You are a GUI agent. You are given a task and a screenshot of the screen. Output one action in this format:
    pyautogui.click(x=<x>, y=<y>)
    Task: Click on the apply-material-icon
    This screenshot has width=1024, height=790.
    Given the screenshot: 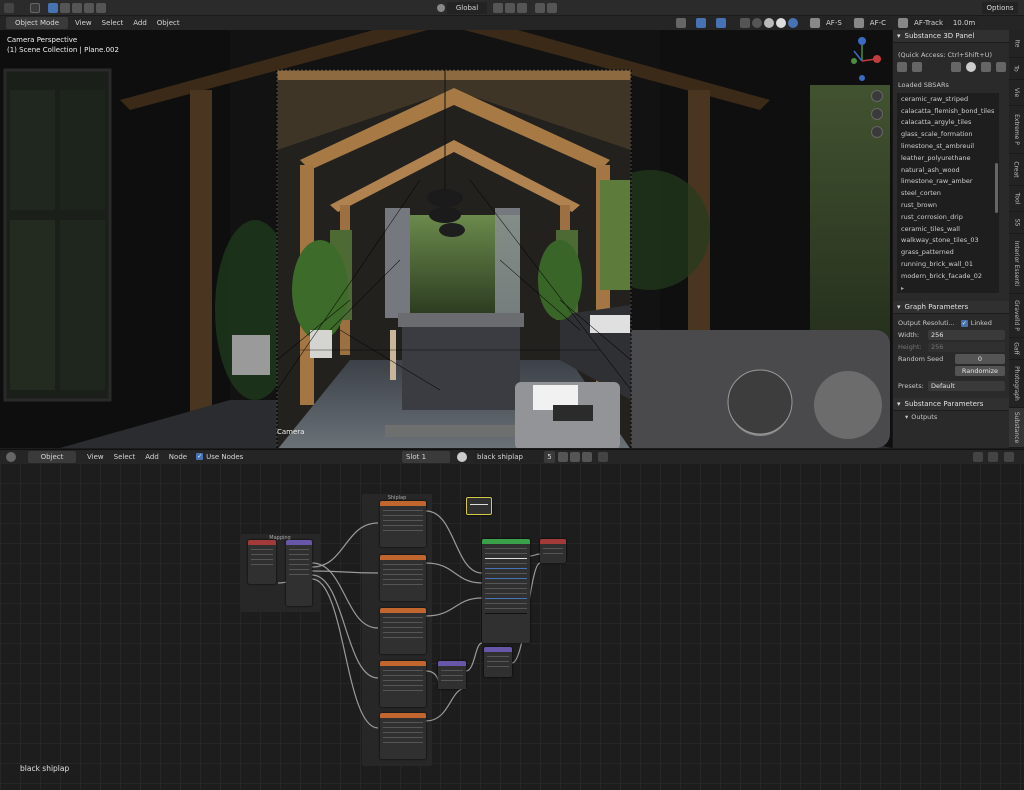 What is the action you would take?
    pyautogui.click(x=971, y=67)
    